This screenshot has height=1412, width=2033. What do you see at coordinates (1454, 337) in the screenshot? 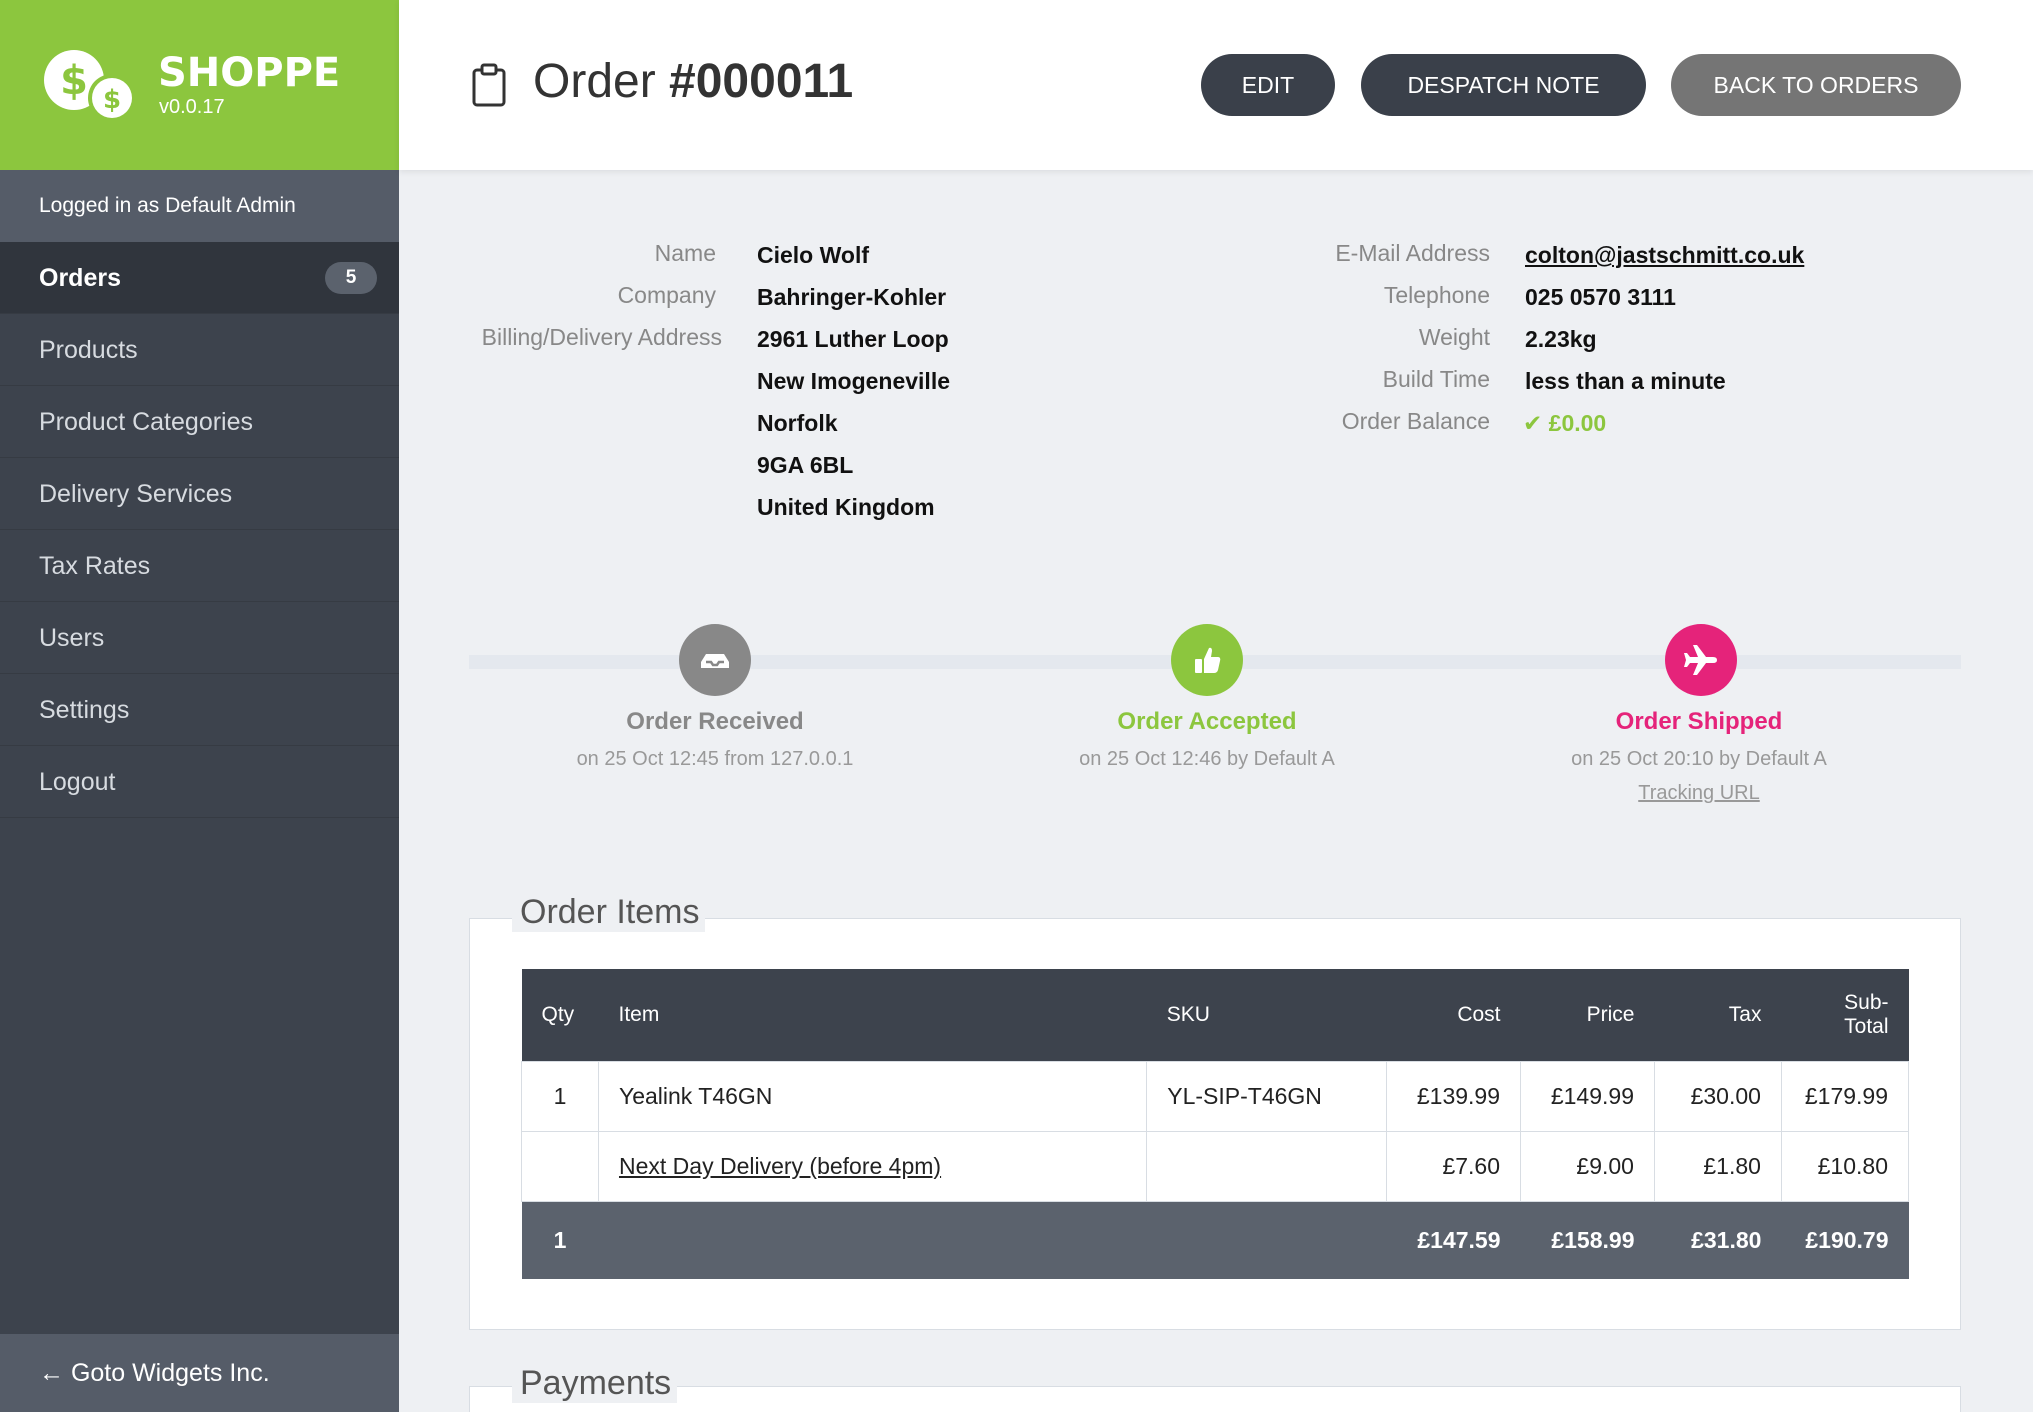
I see `weight-label: Weight` at bounding box center [1454, 337].